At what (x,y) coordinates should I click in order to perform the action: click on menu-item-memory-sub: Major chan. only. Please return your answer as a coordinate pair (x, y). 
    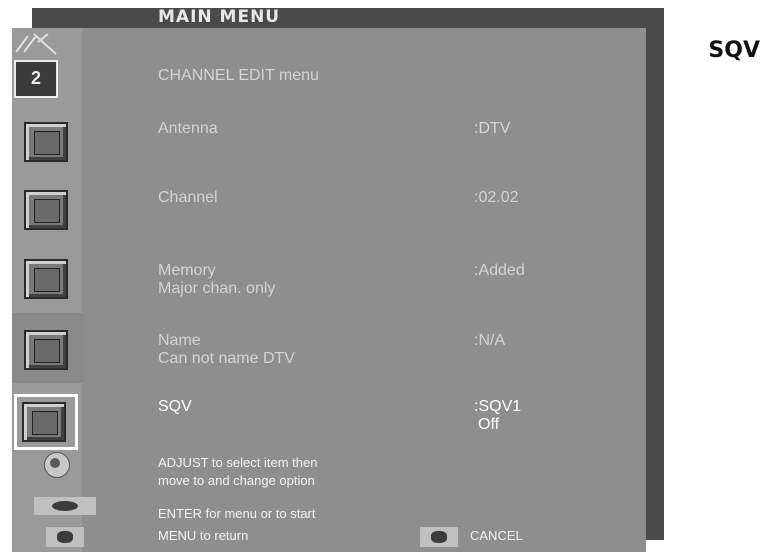
    Looking at the image, I should click on (217, 288).